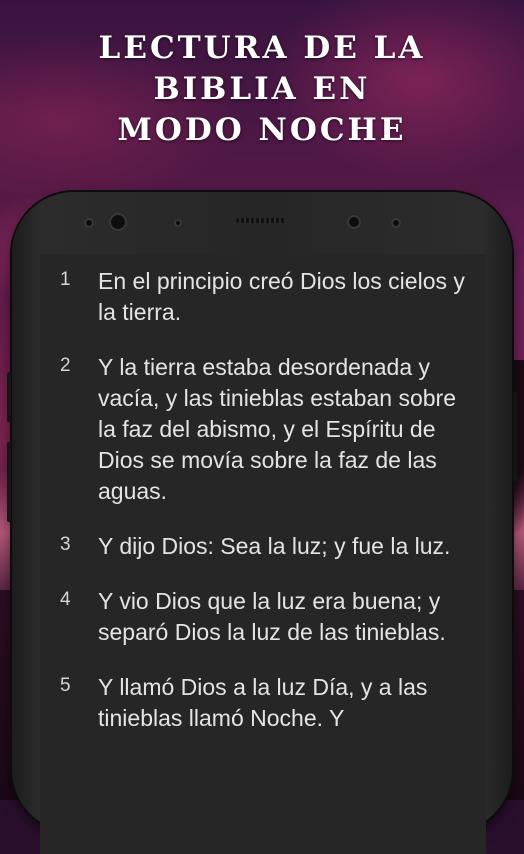 The width and height of the screenshot is (524, 854). What do you see at coordinates (65, 544) in the screenshot?
I see `verse-number: 3` at bounding box center [65, 544].